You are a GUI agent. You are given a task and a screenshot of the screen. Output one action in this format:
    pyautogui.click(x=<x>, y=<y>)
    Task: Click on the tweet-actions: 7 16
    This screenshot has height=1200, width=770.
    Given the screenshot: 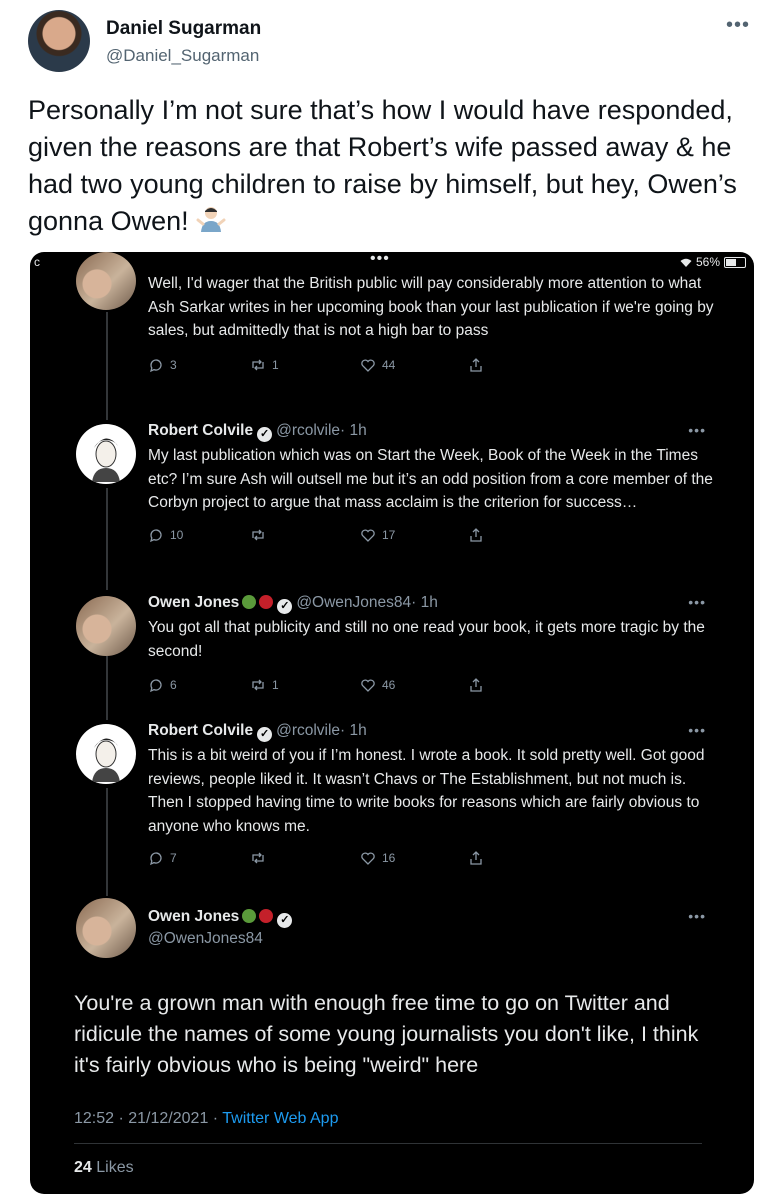 What is the action you would take?
    pyautogui.click(x=431, y=861)
    